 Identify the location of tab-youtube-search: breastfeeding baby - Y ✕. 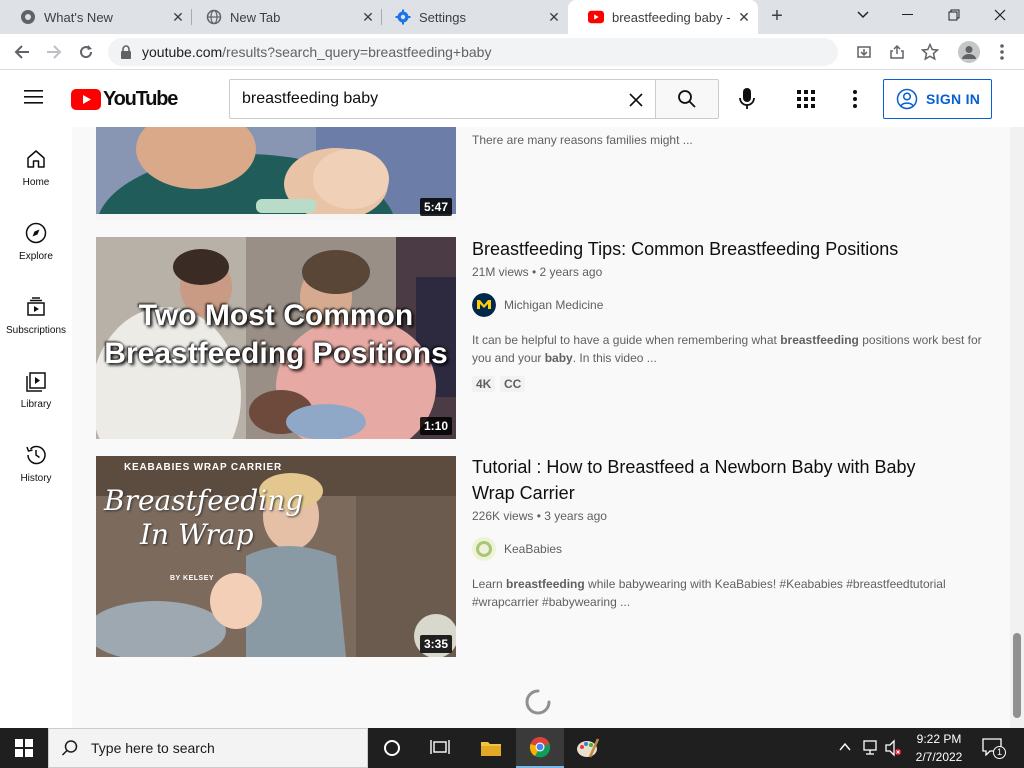
(663, 17).